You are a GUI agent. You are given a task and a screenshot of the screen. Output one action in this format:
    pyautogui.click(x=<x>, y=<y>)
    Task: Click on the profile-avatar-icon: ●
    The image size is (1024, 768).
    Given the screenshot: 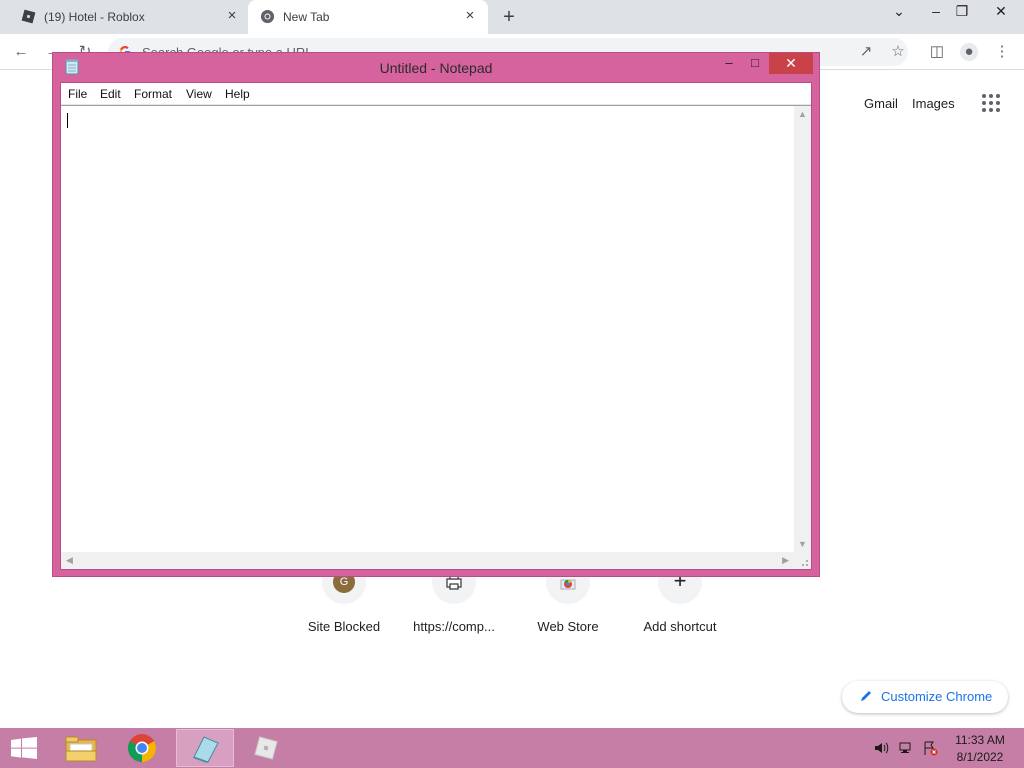 What is the action you would take?
    pyautogui.click(x=969, y=52)
    